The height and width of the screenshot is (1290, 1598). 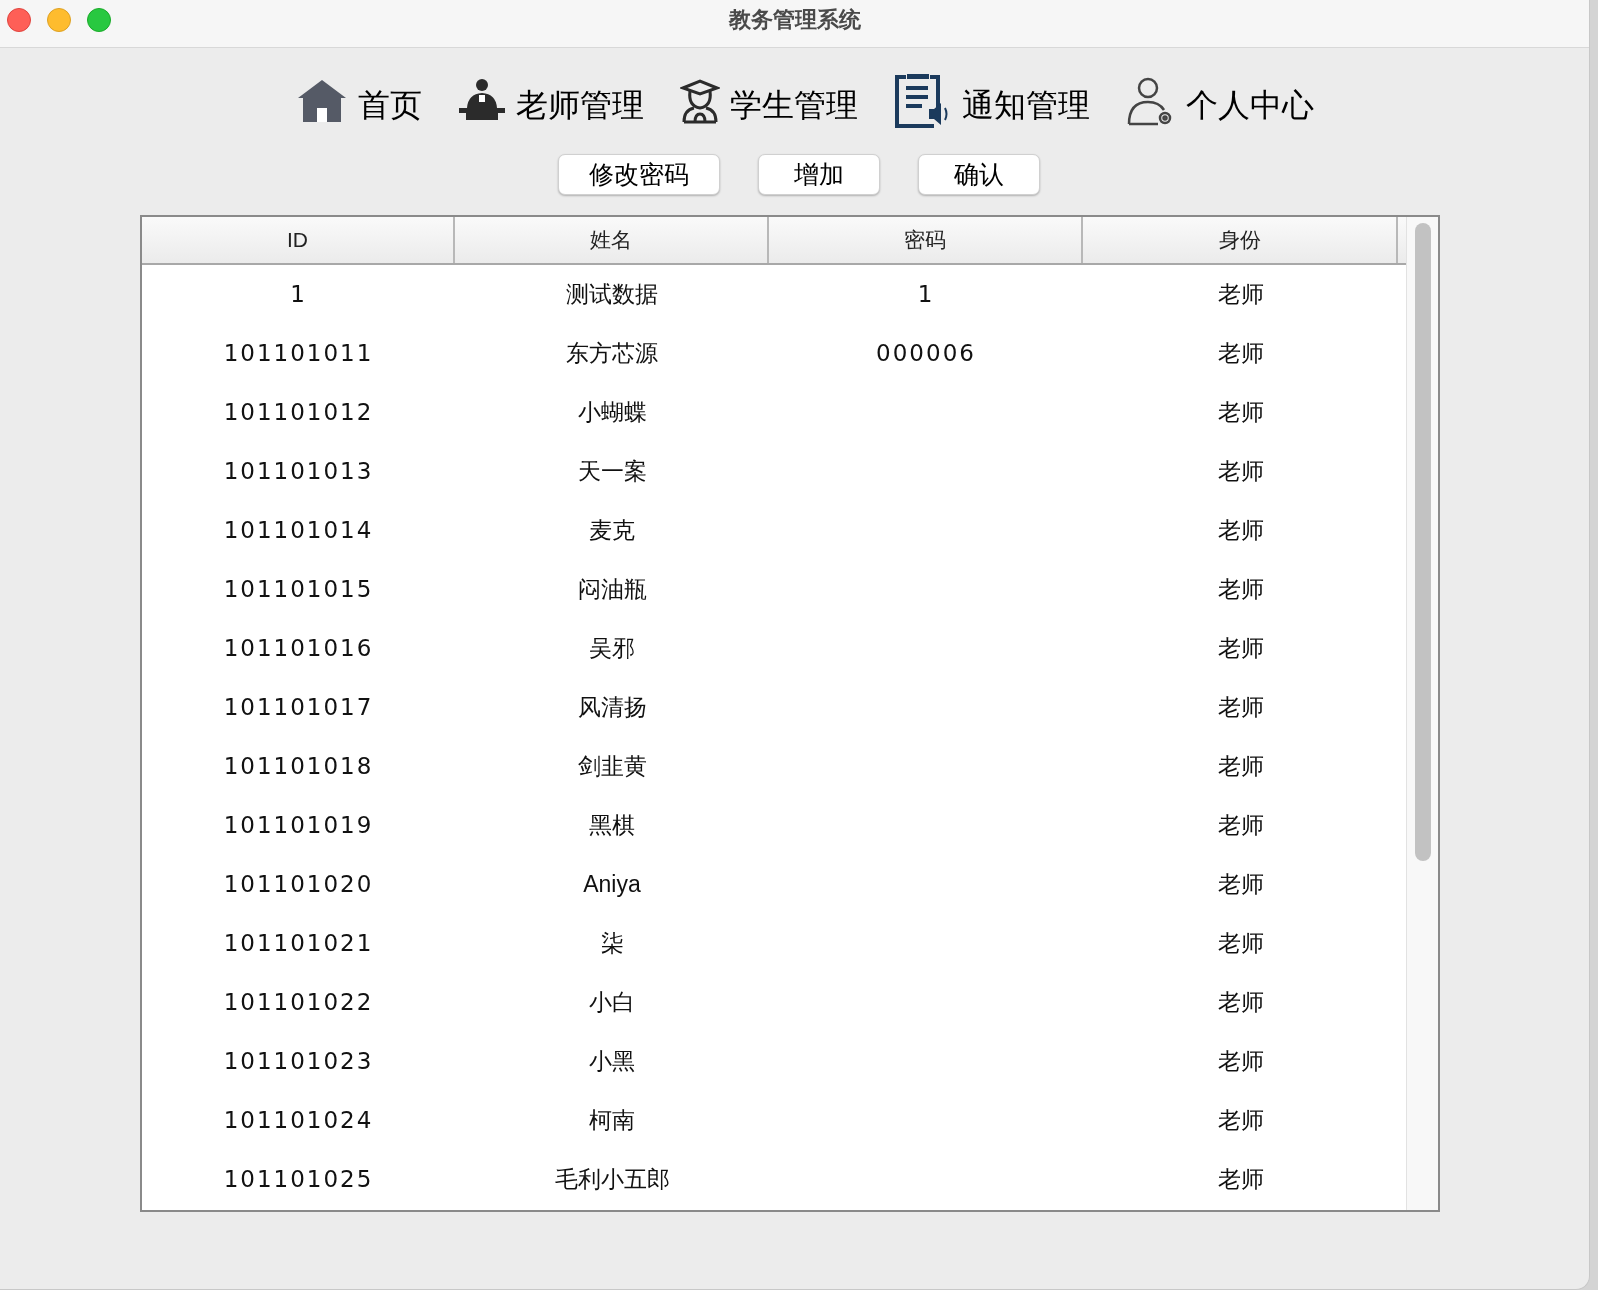 I want to click on table-cell: 天一案, so click(x=612, y=471).